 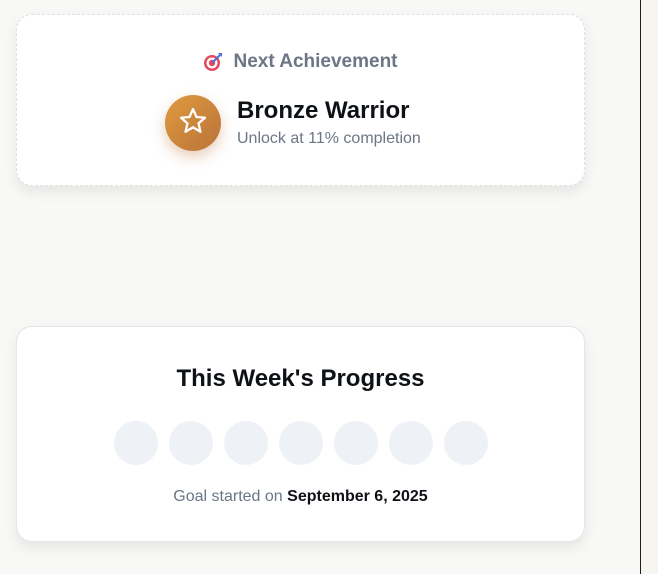 What do you see at coordinates (323, 110) in the screenshot?
I see `achievement-title: Bronze Warrior` at bounding box center [323, 110].